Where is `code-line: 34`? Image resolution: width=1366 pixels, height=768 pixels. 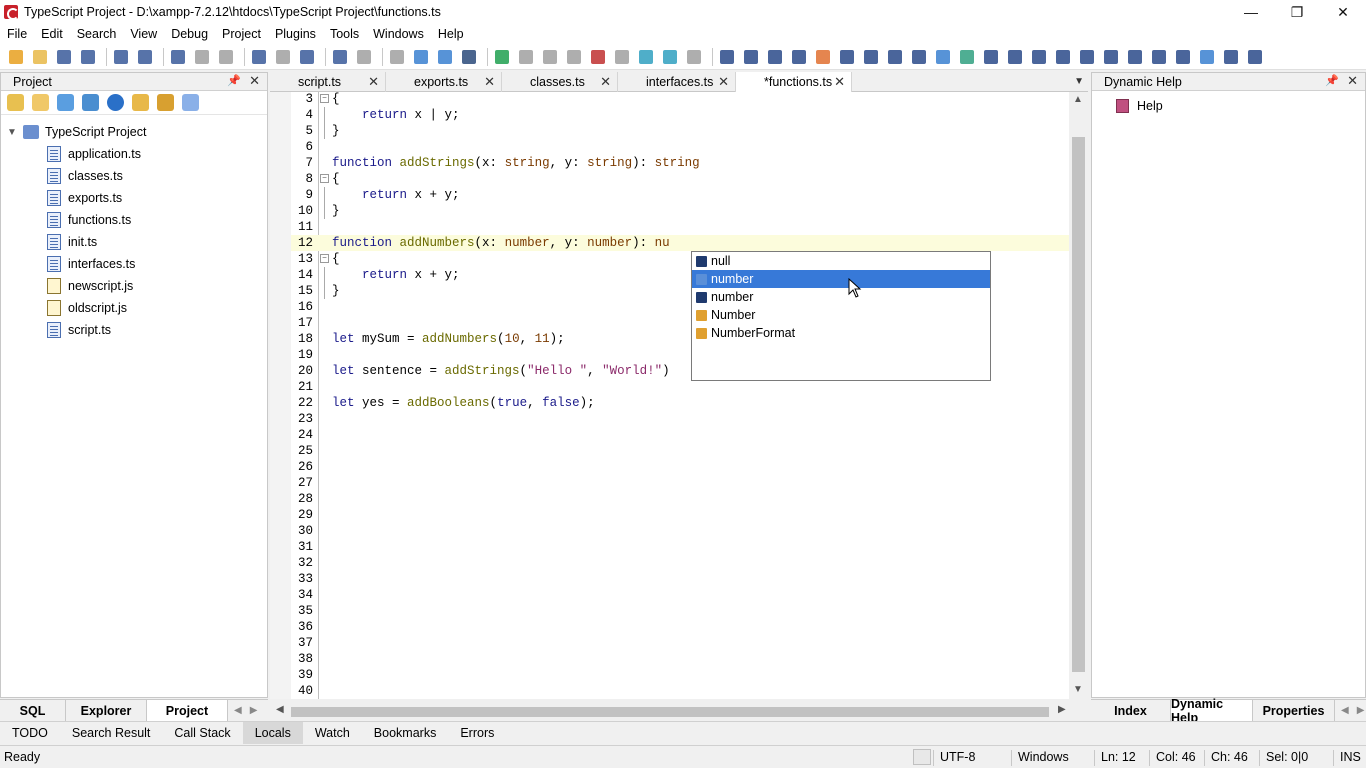 code-line: 34 is located at coordinates (680, 595).